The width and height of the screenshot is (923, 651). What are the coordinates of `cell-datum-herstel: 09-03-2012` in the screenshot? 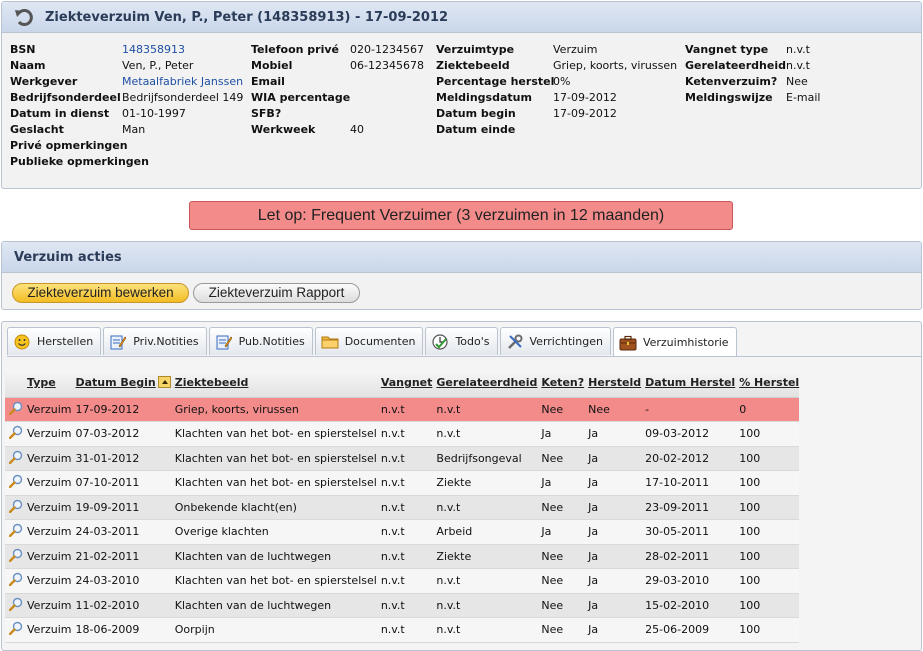 It's located at (688, 434).